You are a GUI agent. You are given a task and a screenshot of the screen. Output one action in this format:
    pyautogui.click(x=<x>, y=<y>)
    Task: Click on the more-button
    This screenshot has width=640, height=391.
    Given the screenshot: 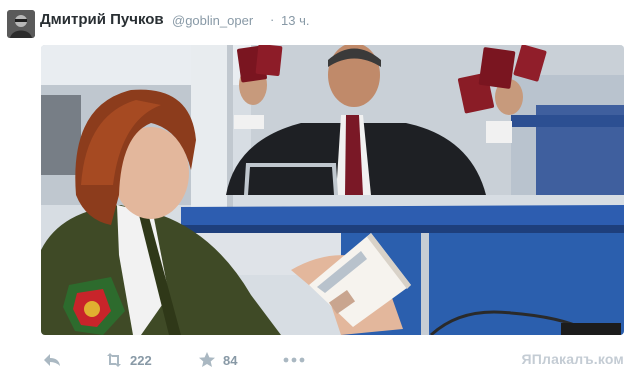 What is the action you would take?
    pyautogui.click(x=294, y=360)
    